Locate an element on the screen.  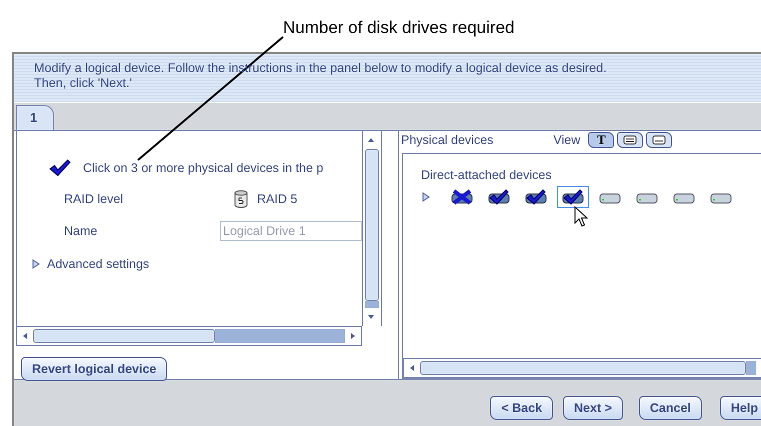
drive-slot is located at coordinates (573, 197).